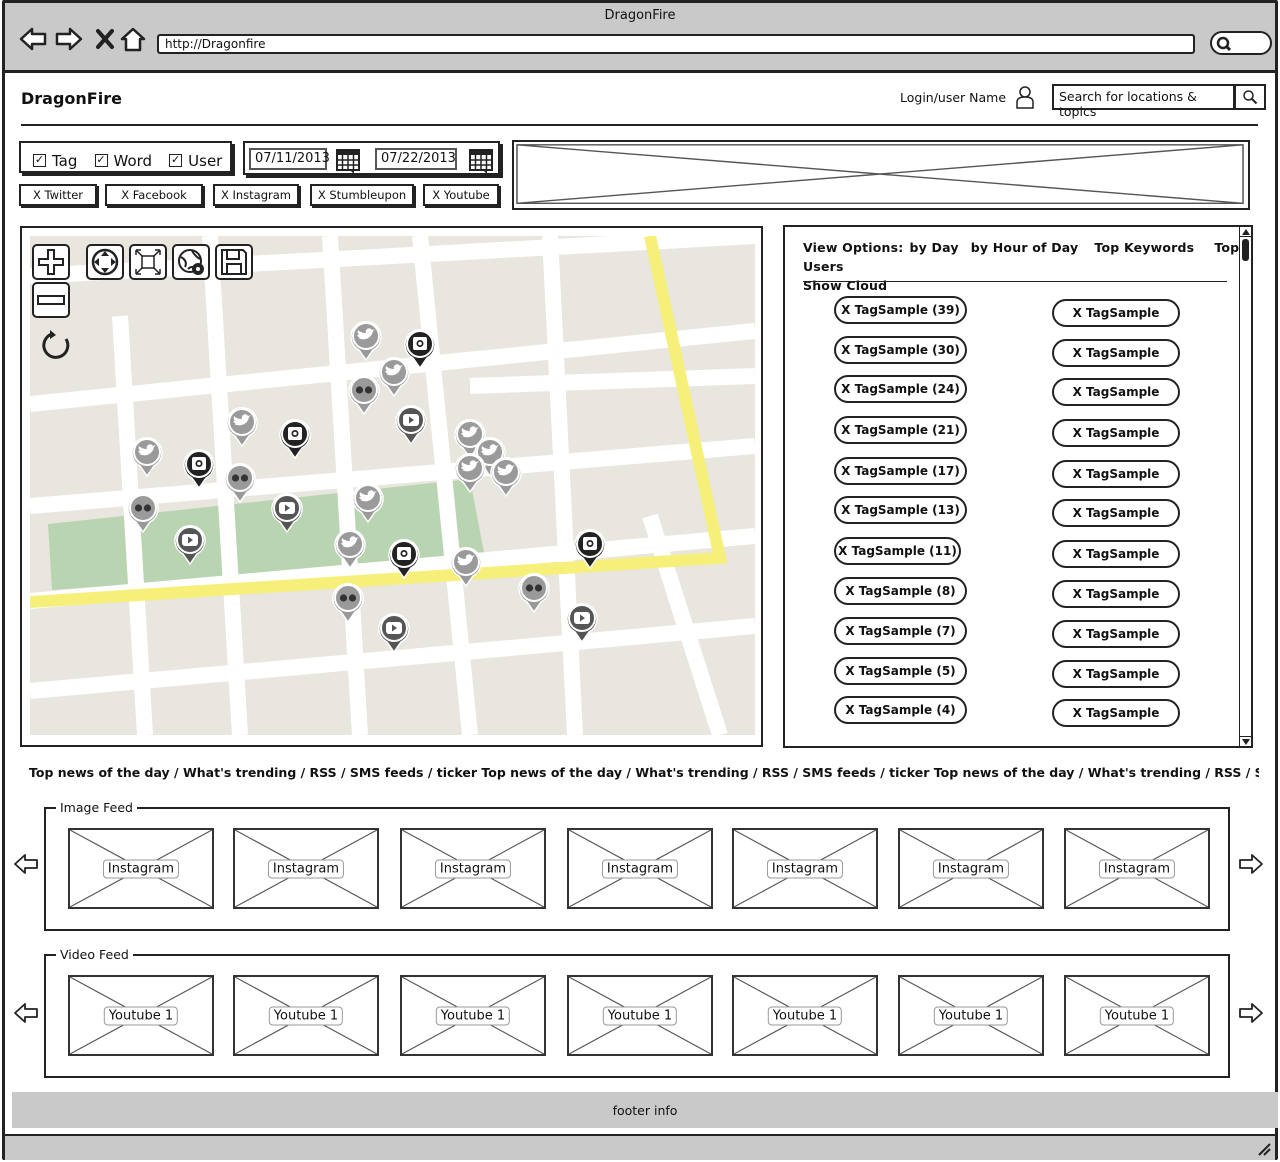  Describe the element at coordinates (26, 866) in the screenshot. I see `image-feed-prev-icon` at that location.